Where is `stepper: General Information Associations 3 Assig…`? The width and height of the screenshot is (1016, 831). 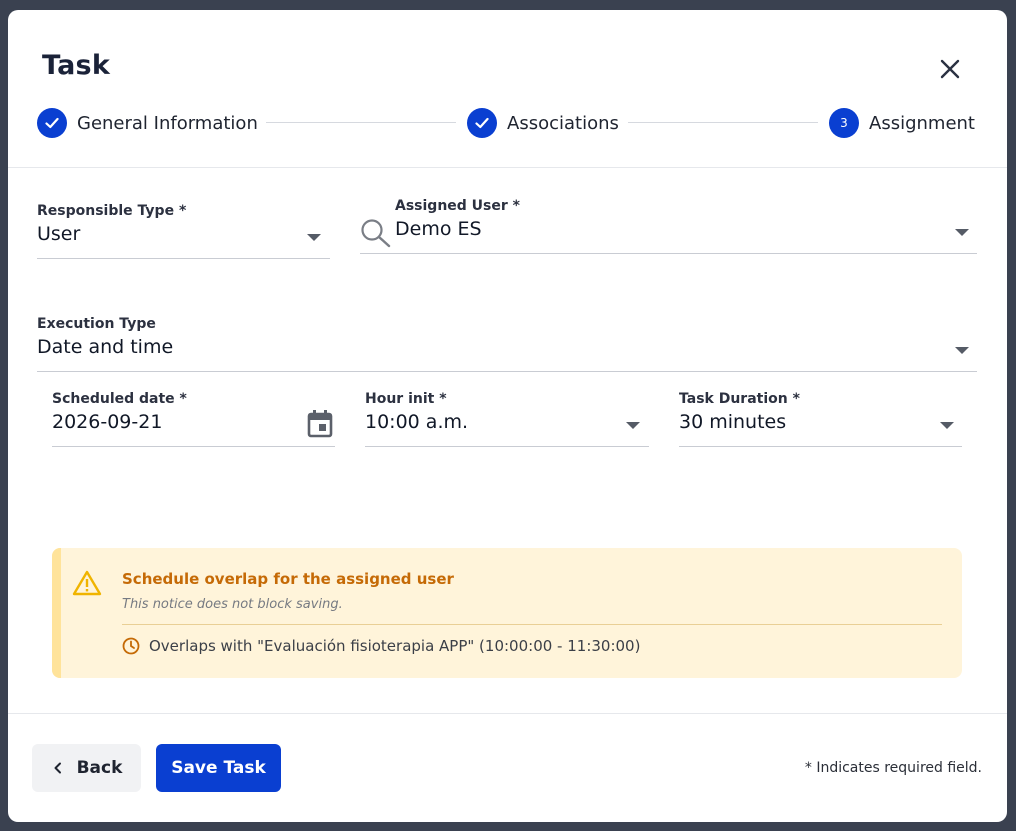
stepper: General Information Associations 3 Assig… is located at coordinates (507, 123).